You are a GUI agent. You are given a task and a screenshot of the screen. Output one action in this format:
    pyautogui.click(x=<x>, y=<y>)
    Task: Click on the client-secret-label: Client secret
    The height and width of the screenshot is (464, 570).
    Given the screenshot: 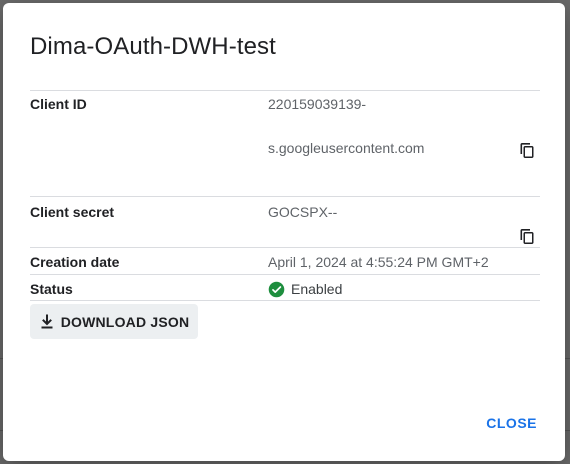 What is the action you would take?
    pyautogui.click(x=72, y=212)
    